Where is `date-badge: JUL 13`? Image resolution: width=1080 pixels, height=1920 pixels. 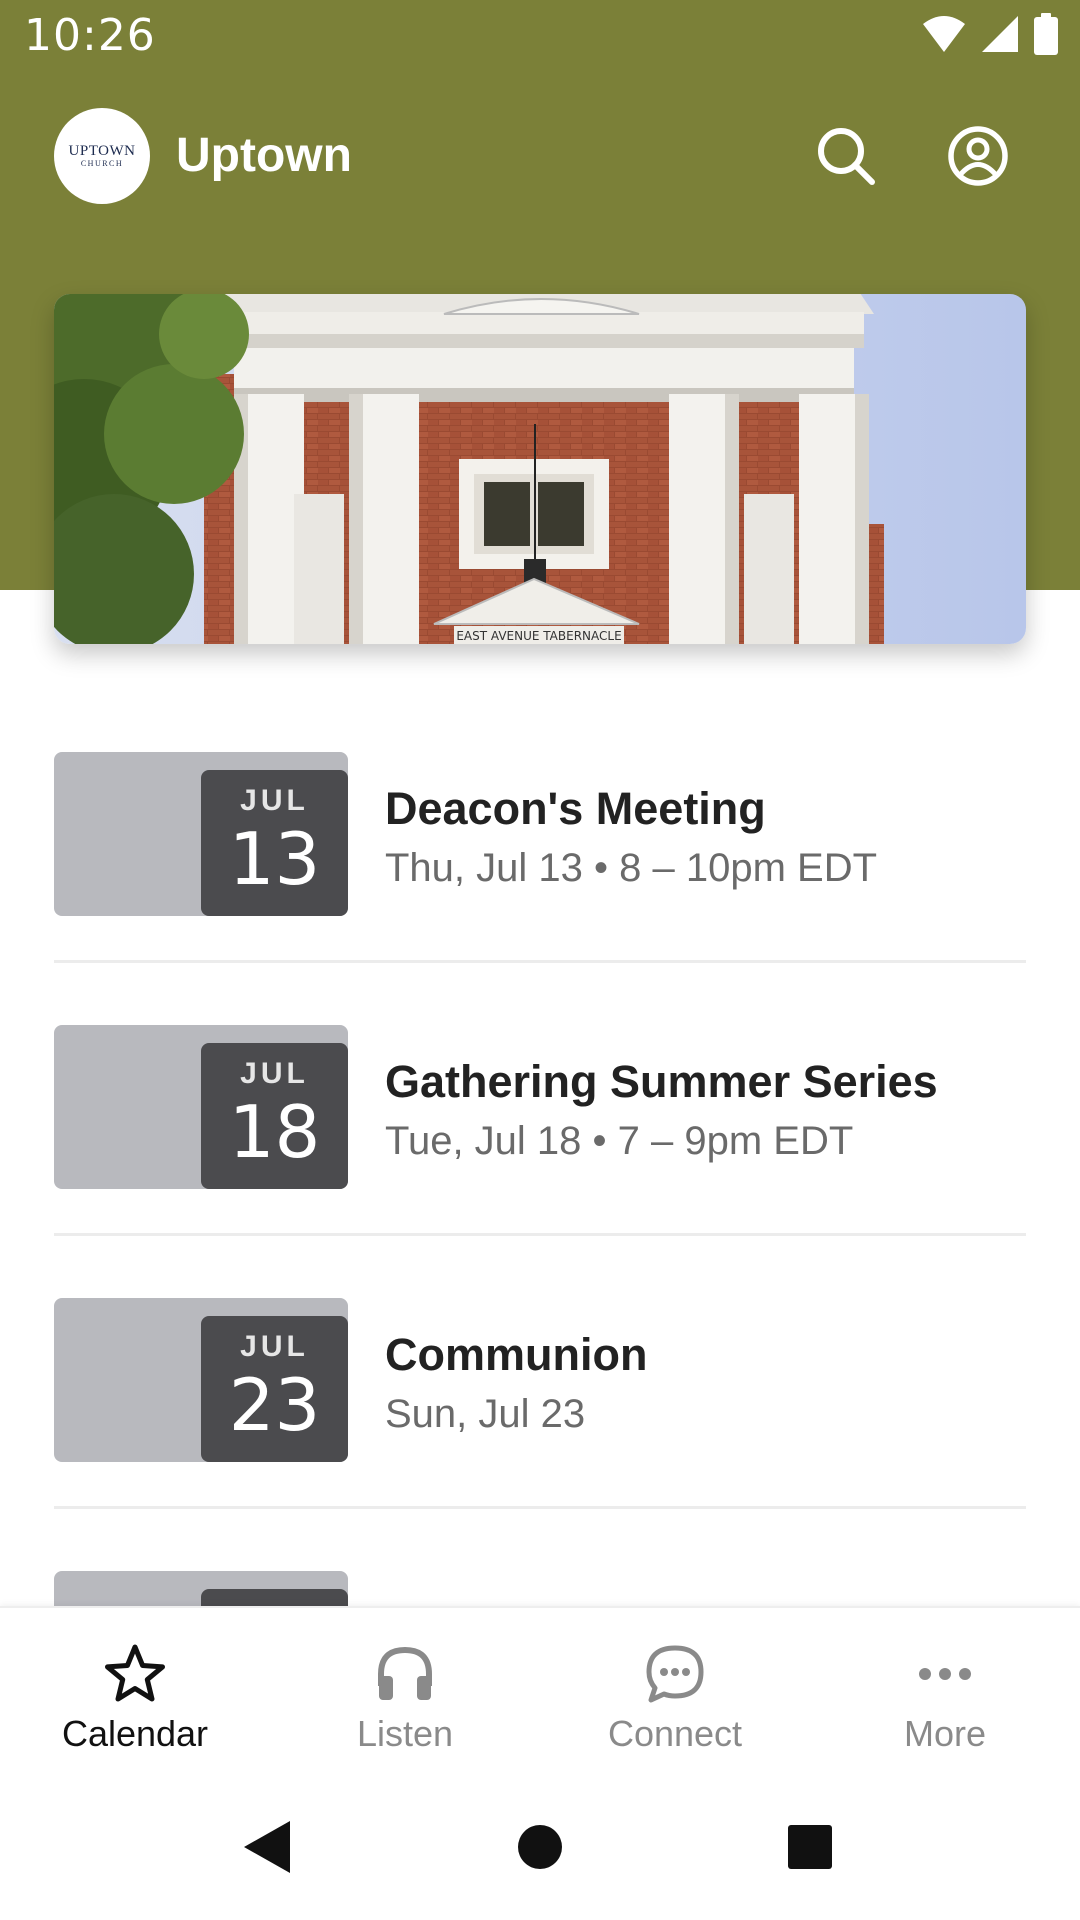 date-badge: JUL 13 is located at coordinates (274, 843).